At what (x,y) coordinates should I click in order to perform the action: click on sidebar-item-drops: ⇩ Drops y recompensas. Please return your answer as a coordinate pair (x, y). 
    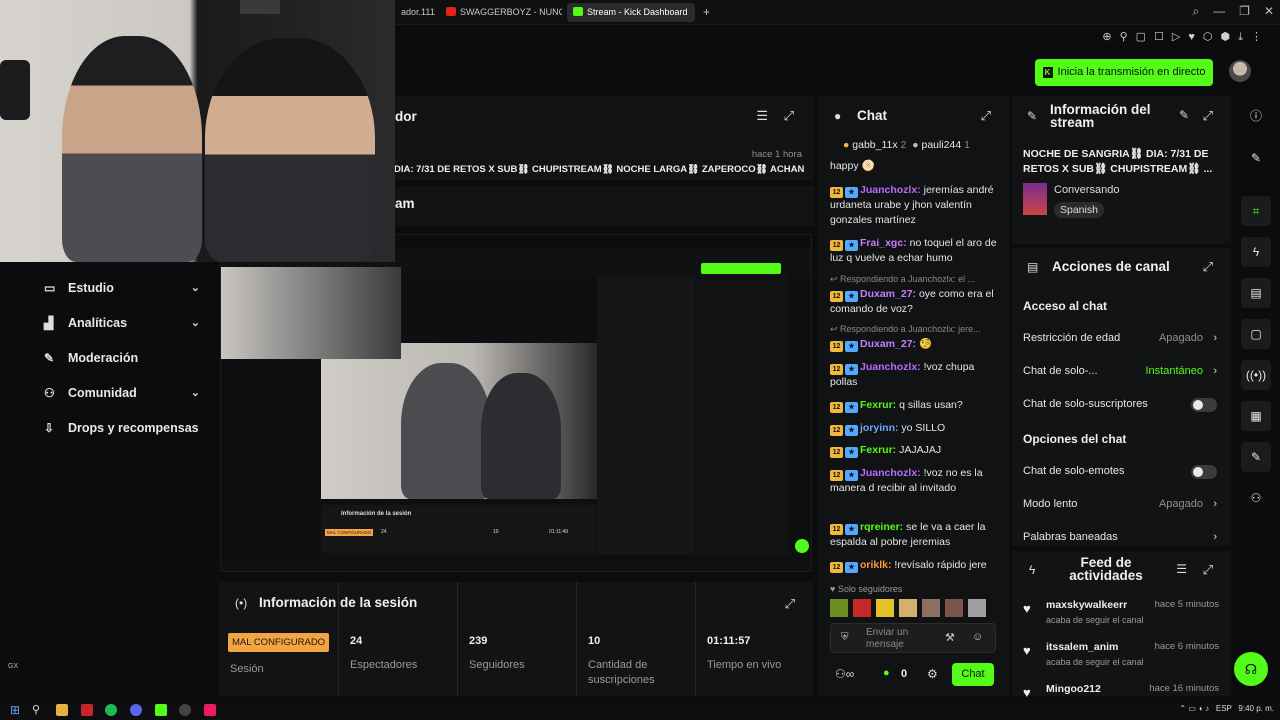
    Looking at the image, I should click on (124, 428).